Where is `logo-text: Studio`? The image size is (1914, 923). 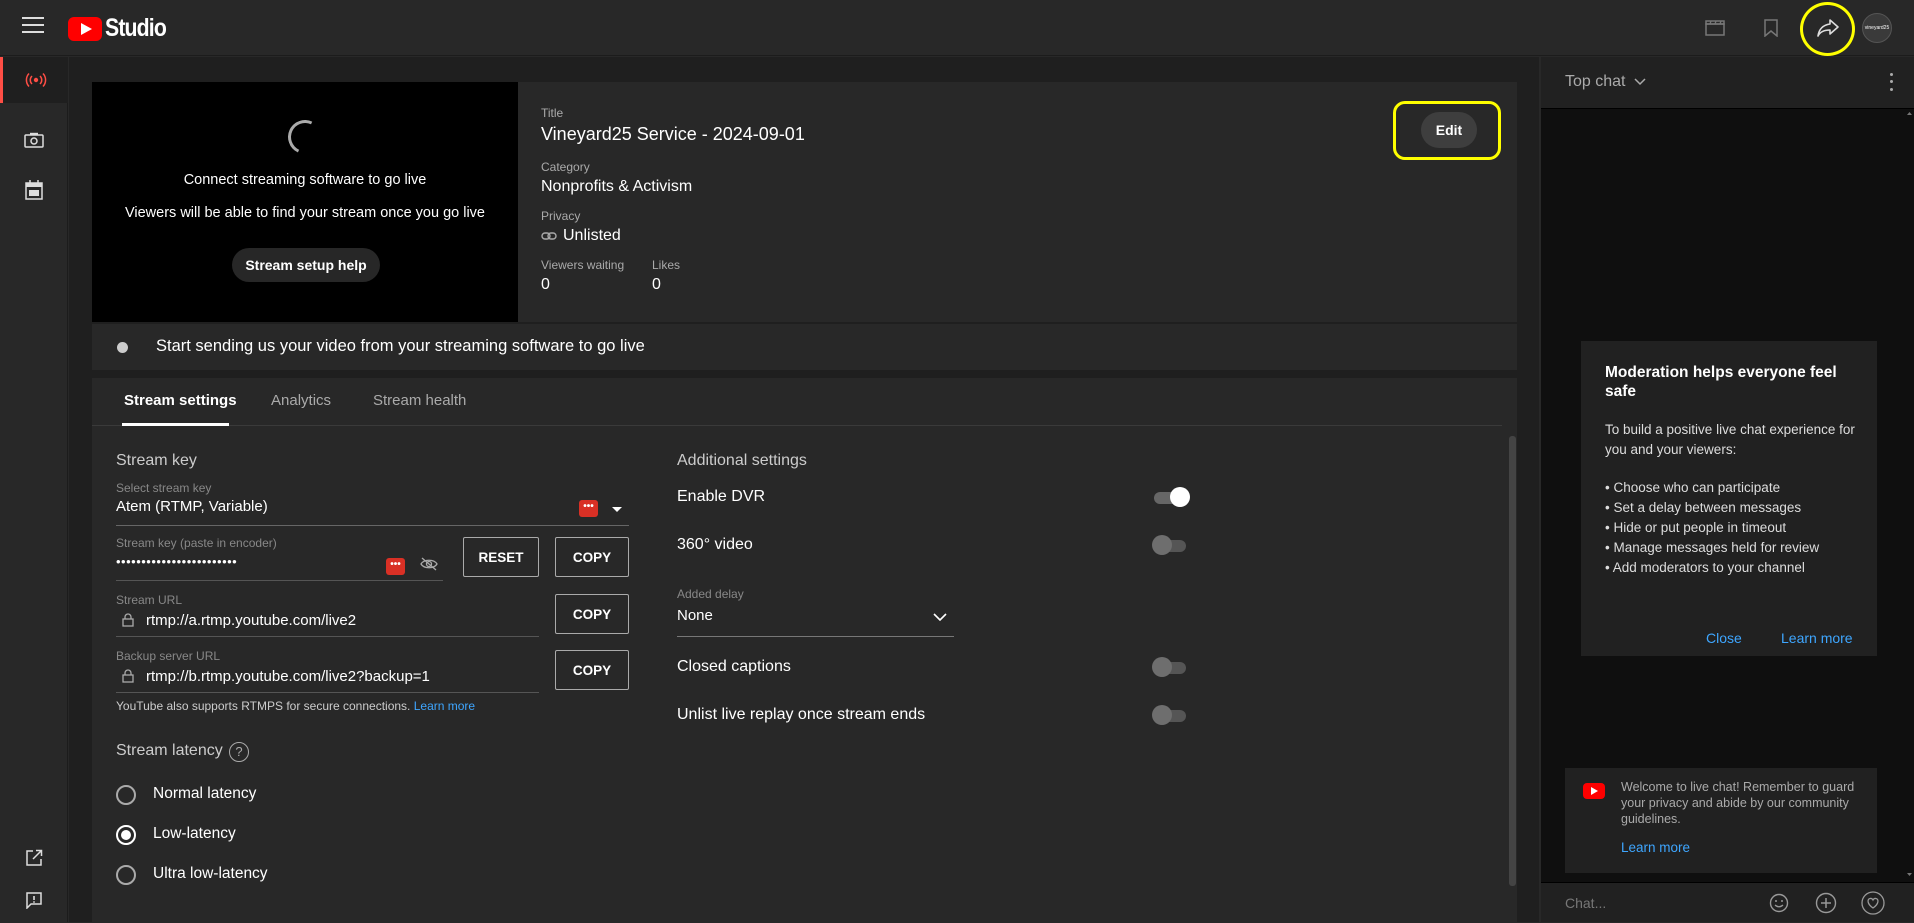
logo-text: Studio is located at coordinates (136, 28).